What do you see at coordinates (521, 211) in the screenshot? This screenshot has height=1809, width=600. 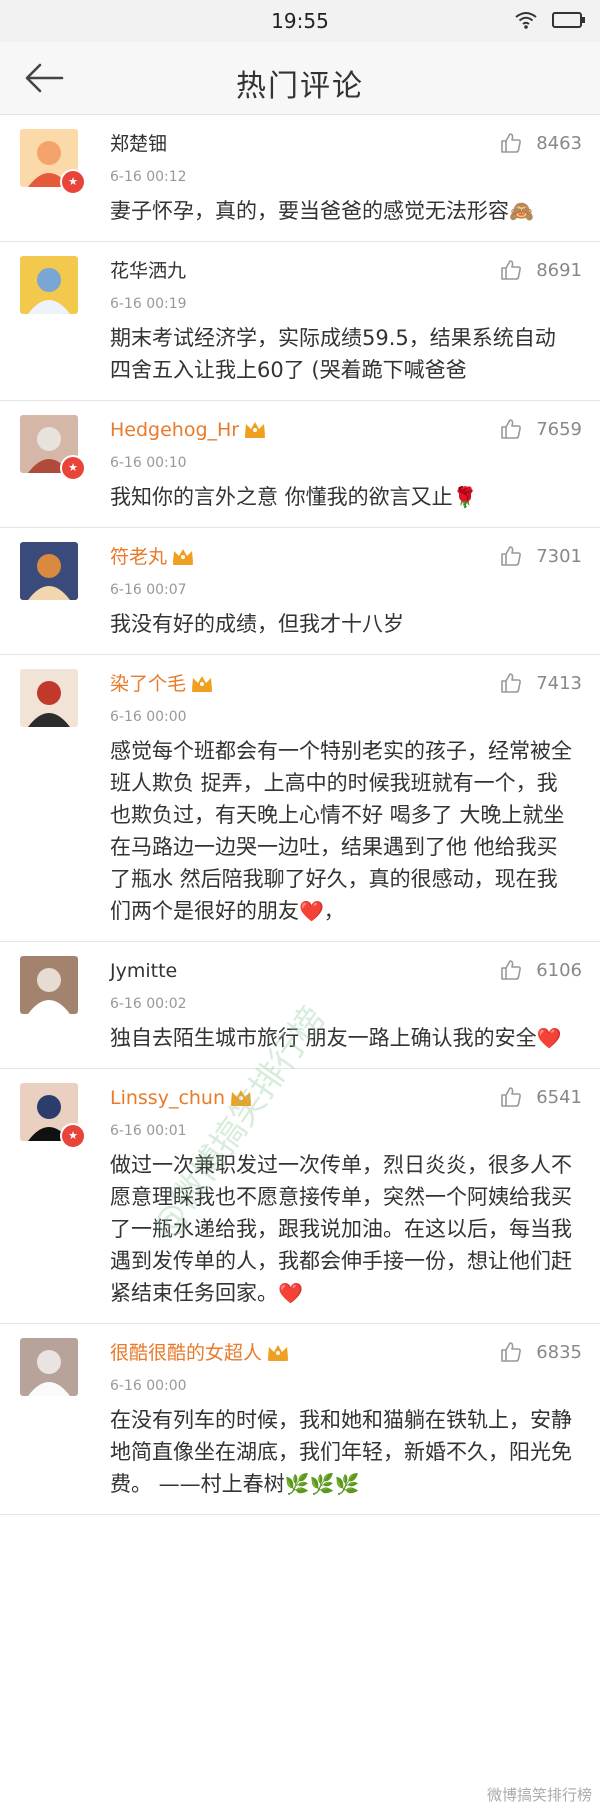 I see `emoji-icon: 🙈` at bounding box center [521, 211].